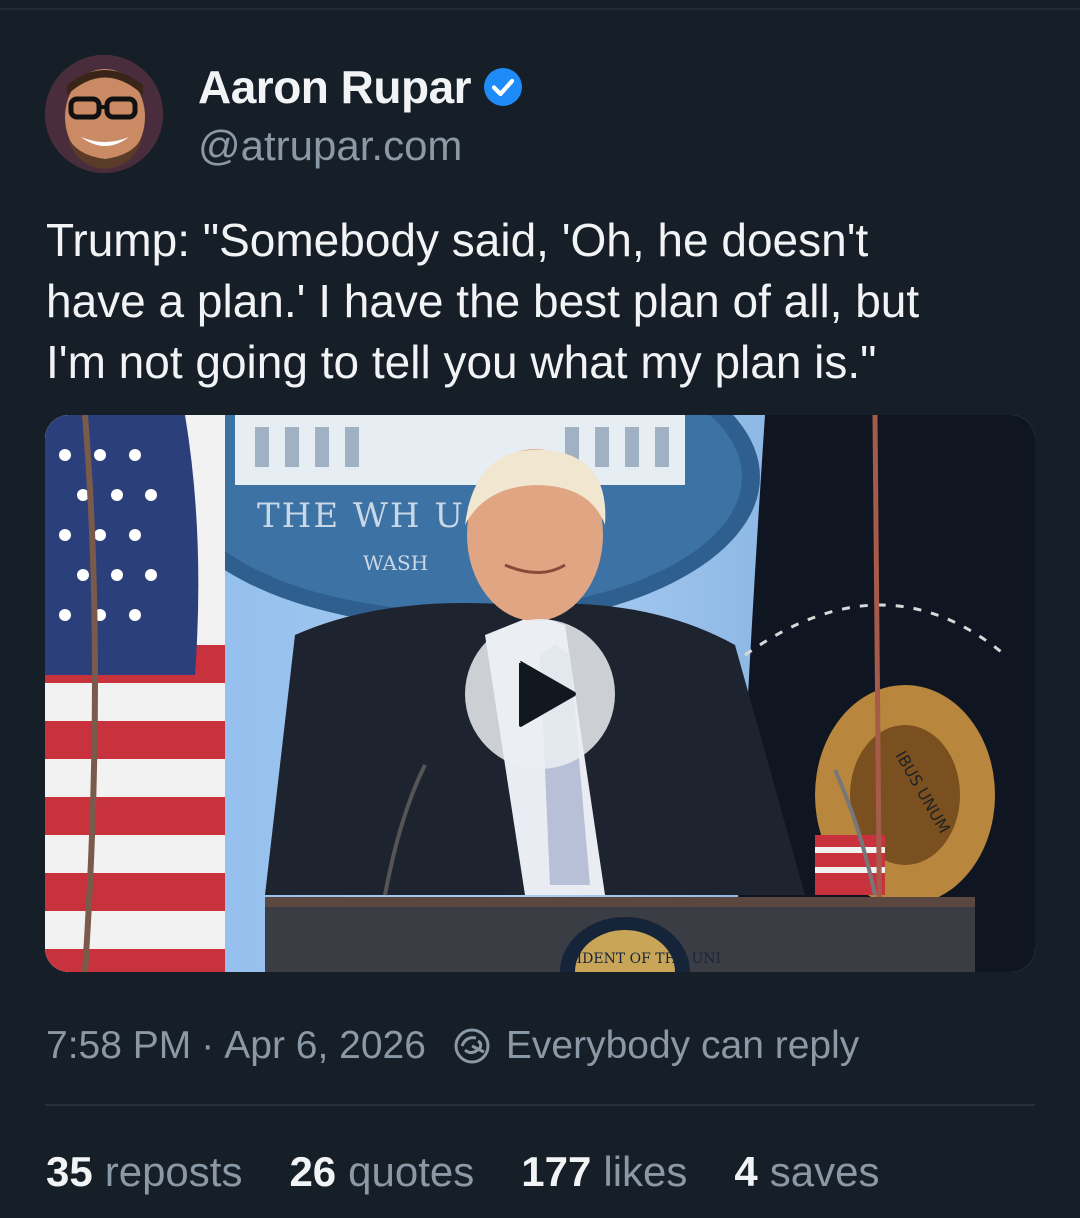 This screenshot has height=1218, width=1080. I want to click on avatar-image, so click(104, 114).